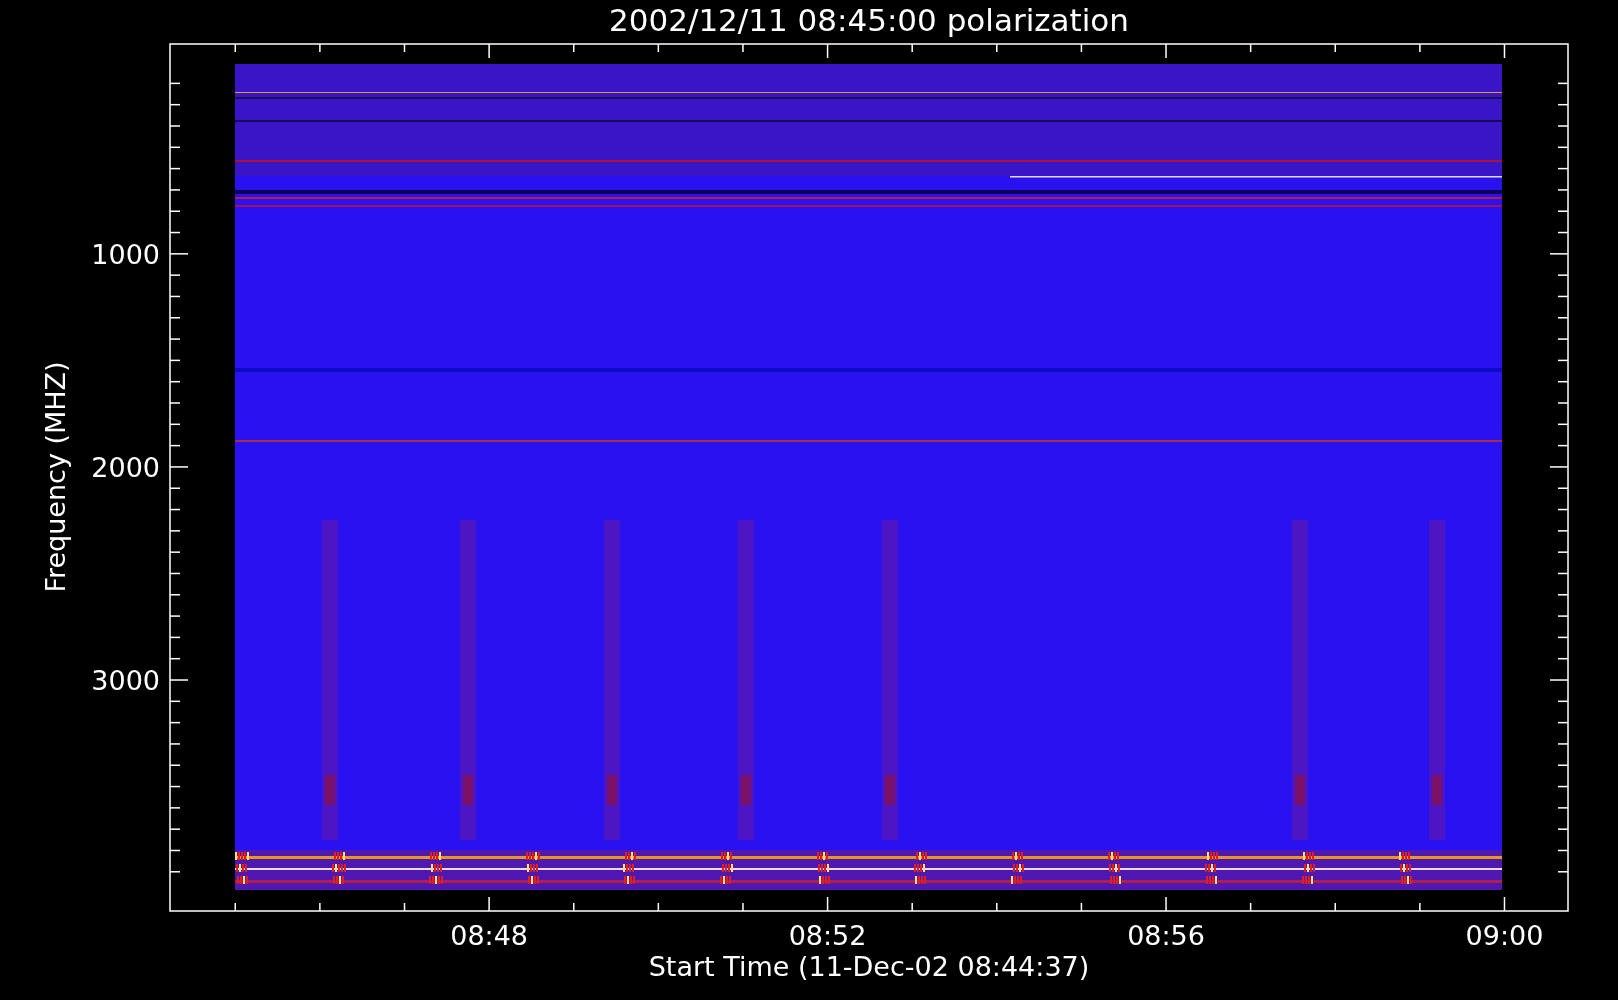 Image resolution: width=1618 pixels, height=1000 pixels. Describe the element at coordinates (1166, 935) in the screenshot. I see `x-tick-label: 08:56` at that location.